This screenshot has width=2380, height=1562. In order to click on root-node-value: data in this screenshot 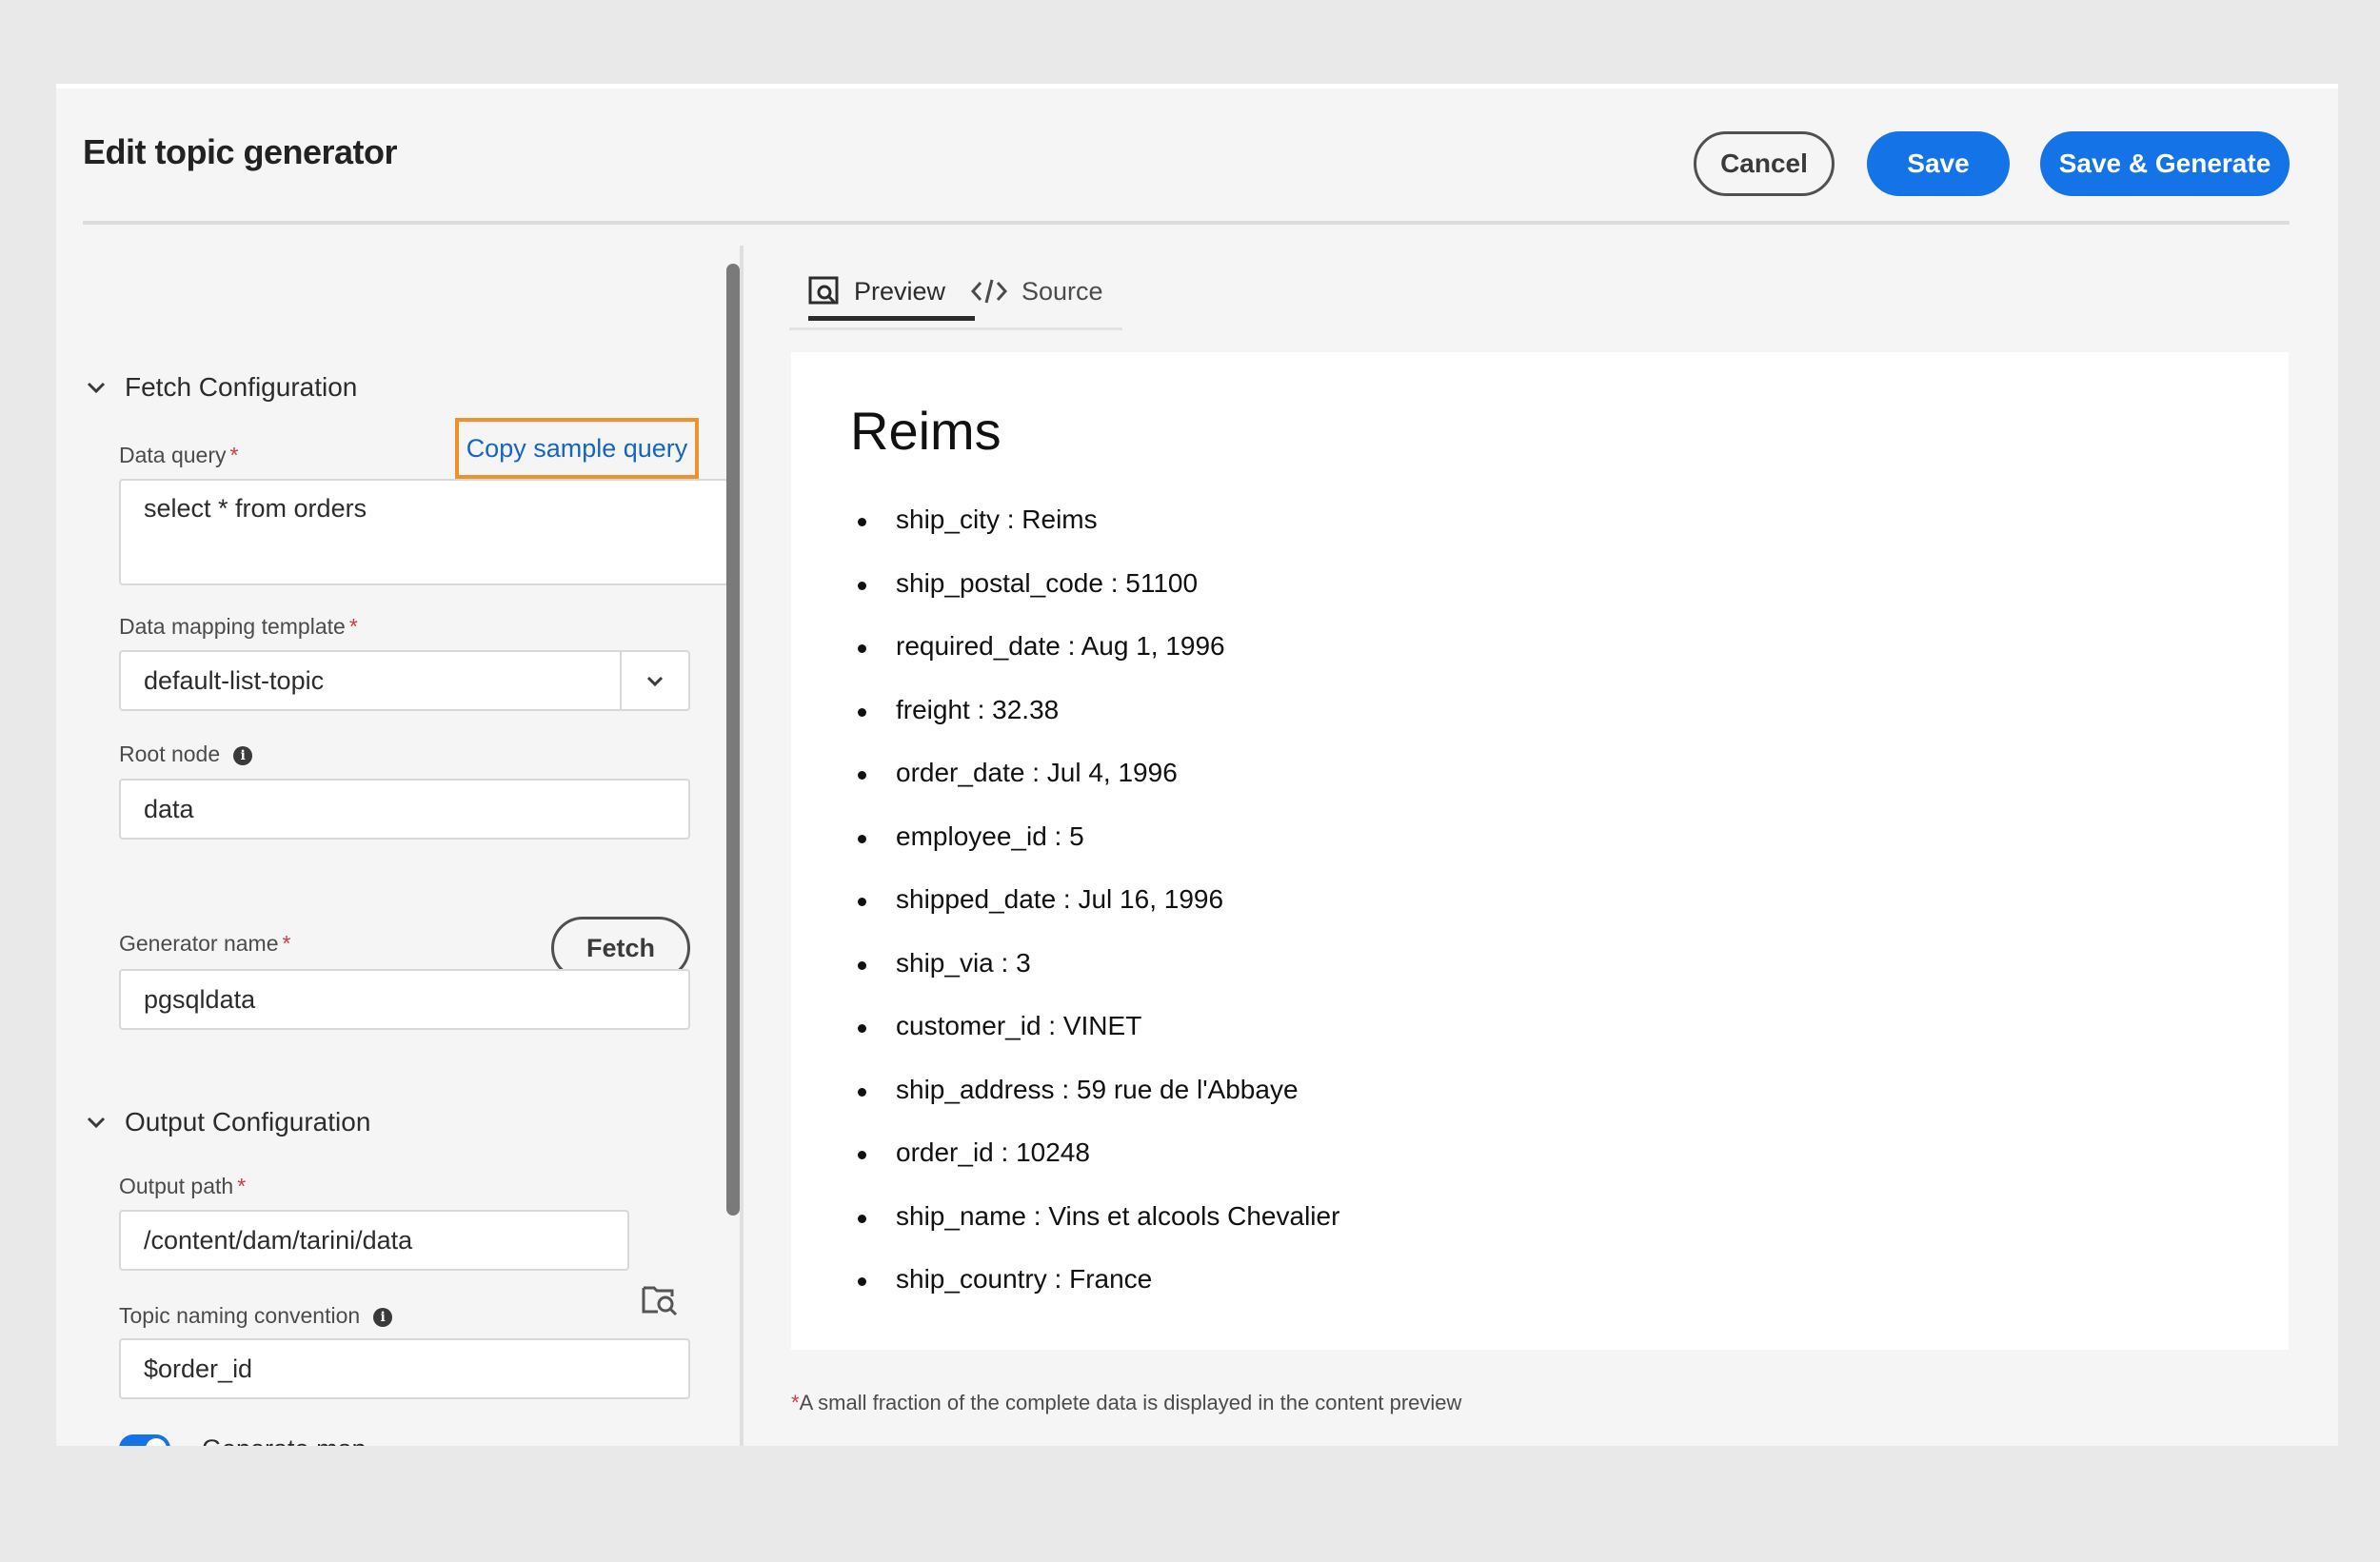, I will do `click(169, 809)`.